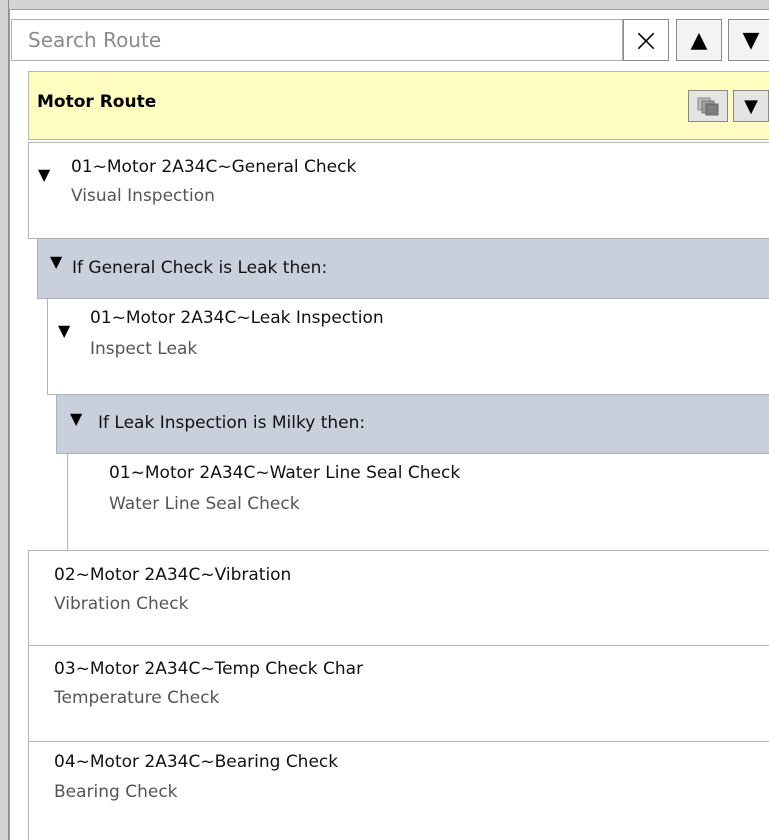 This screenshot has width=769, height=840. I want to click on arrow-up-icon: ▲, so click(699, 40).